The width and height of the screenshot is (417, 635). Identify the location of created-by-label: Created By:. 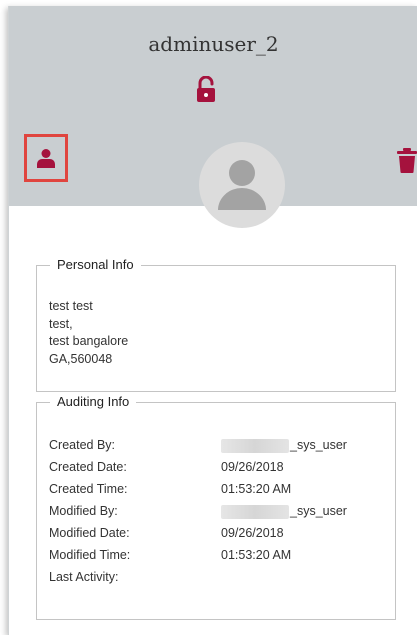
(82, 445).